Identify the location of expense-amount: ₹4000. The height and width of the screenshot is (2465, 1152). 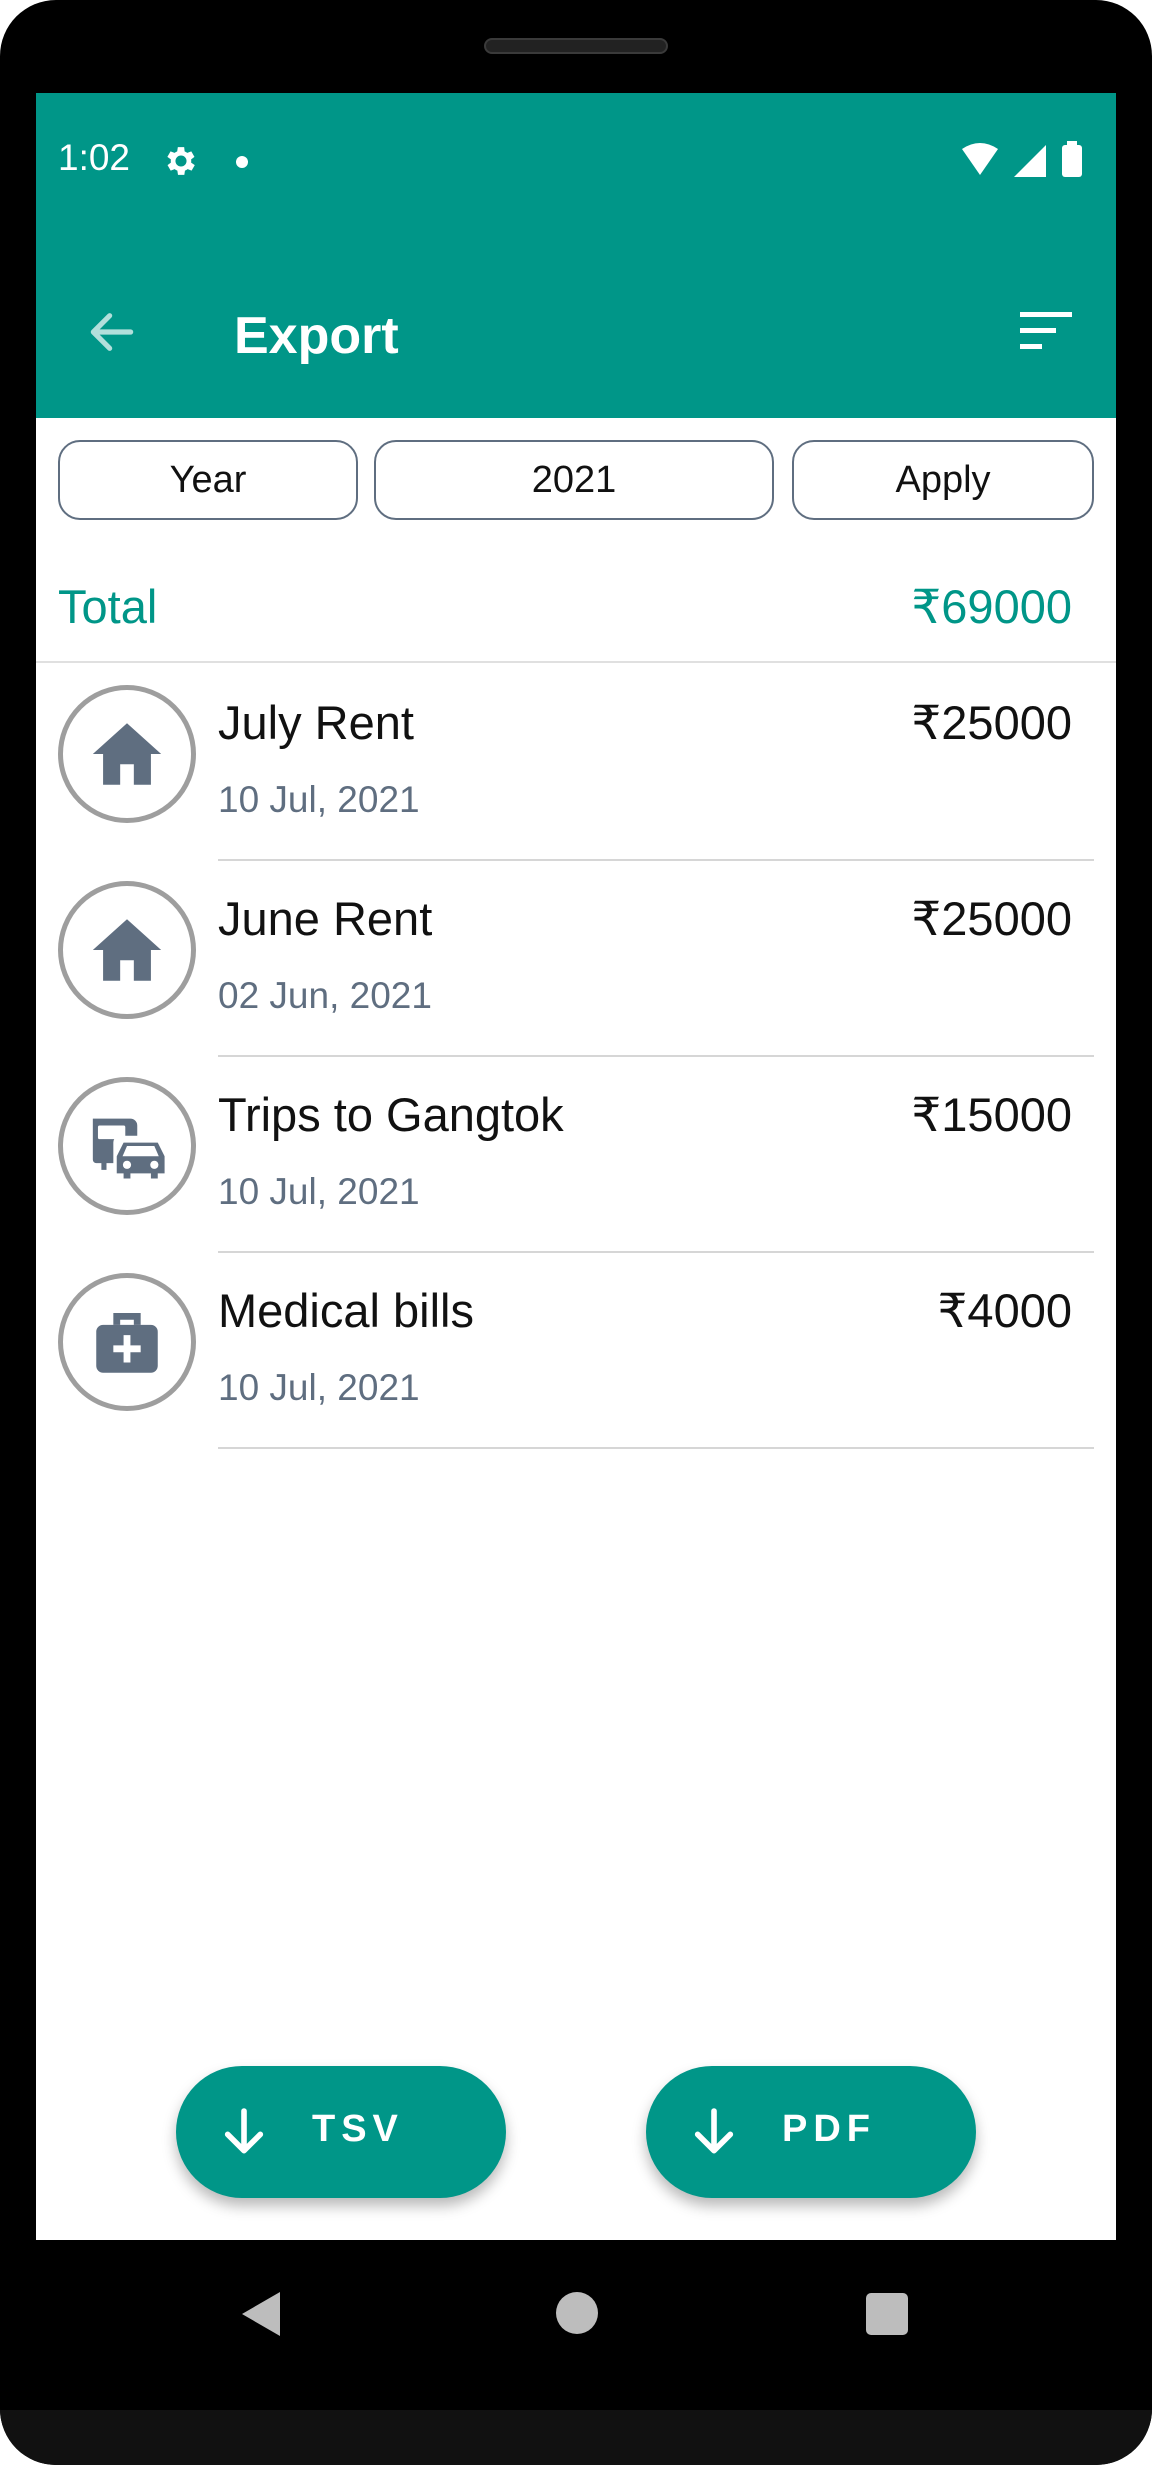
(1004, 1310).